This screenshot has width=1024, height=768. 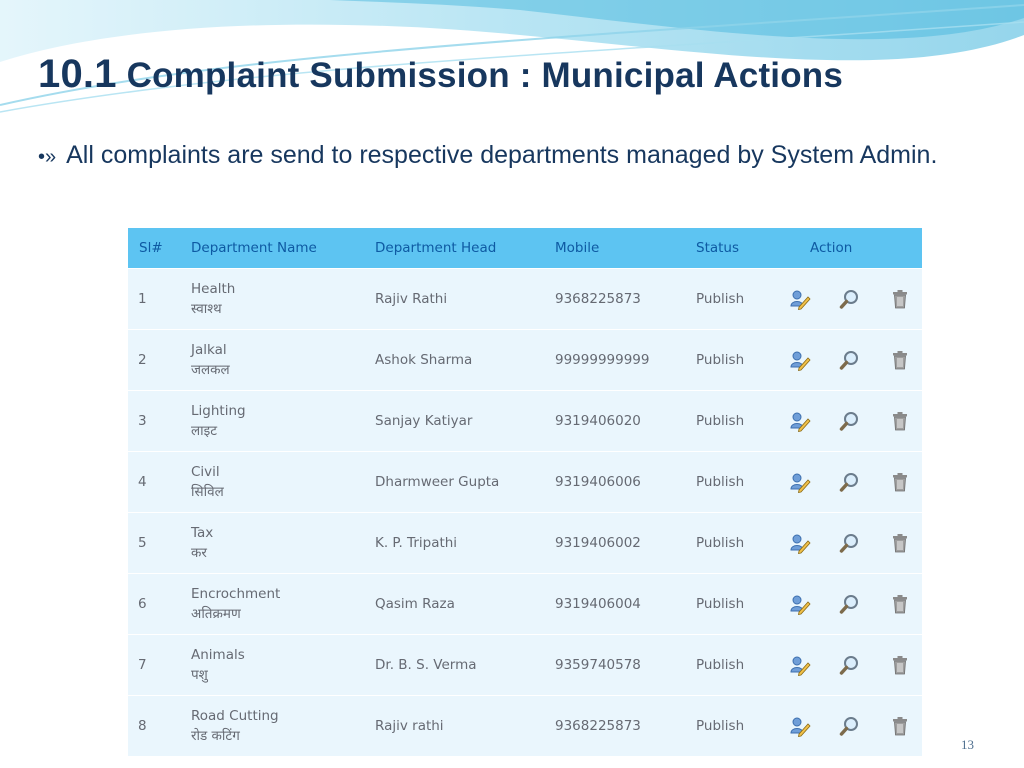 I want to click on department-name-hi: अतिक्रमण, so click(x=216, y=614).